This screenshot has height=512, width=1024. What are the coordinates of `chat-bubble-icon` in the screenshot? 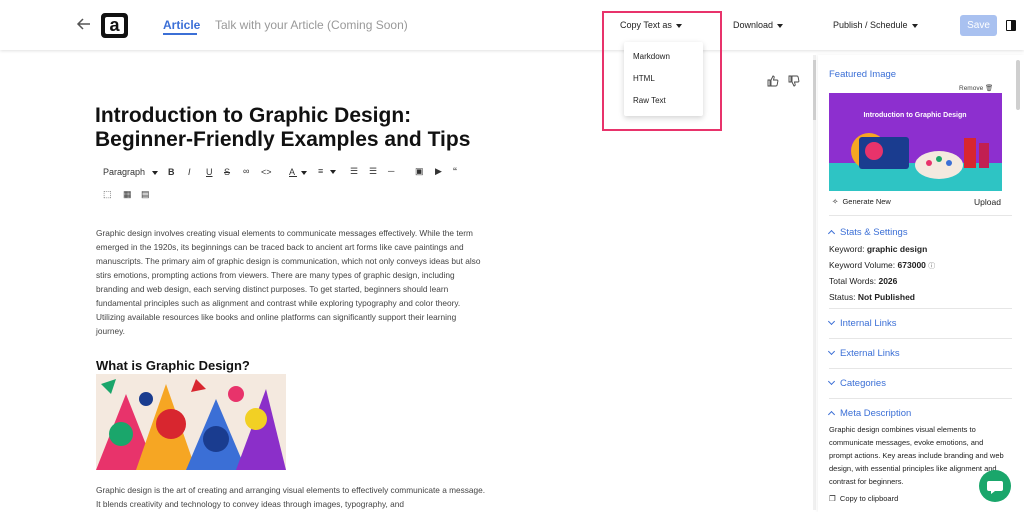 It's located at (995, 487).